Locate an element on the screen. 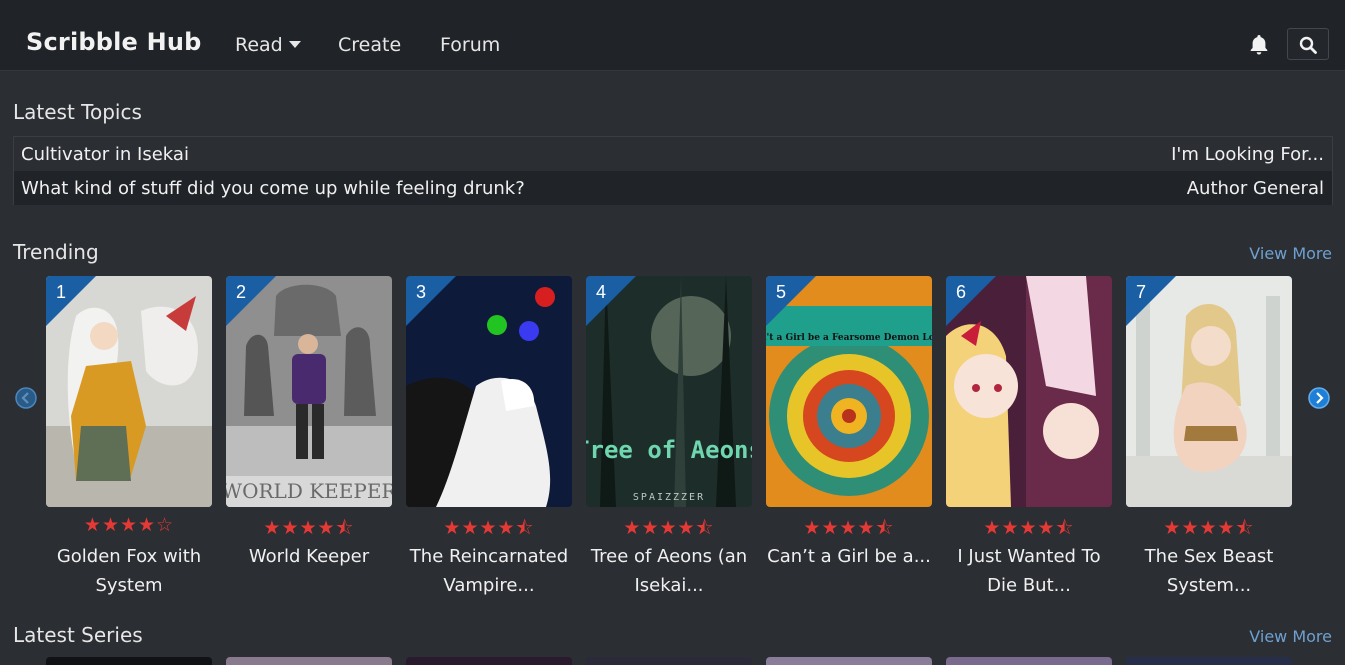  trending-heading: Trending is located at coordinates (56, 252).